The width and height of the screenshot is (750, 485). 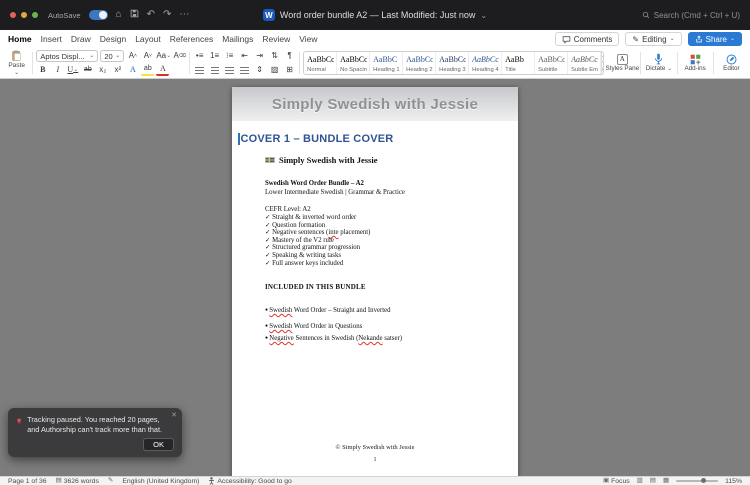 What do you see at coordinates (453, 63) in the screenshot?
I see `style-heading-3: AaBbCcDd Heading 3` at bounding box center [453, 63].